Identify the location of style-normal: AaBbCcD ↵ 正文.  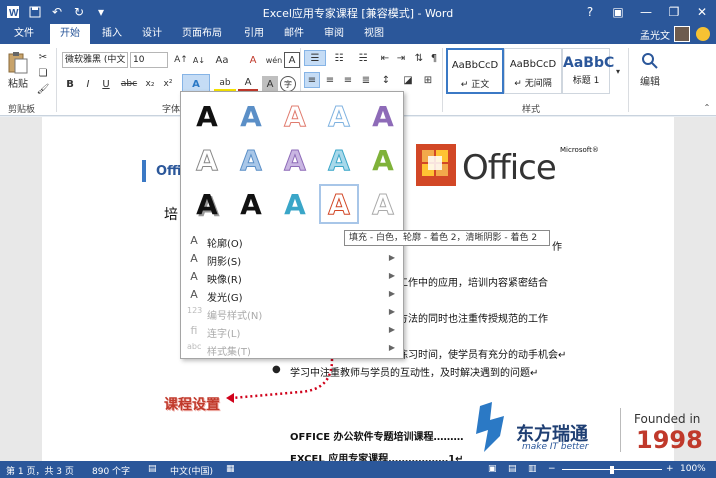
(475, 71).